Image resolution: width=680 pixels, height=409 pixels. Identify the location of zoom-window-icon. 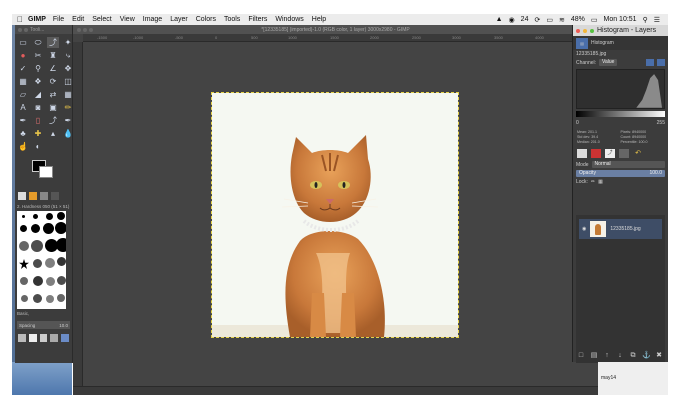
(91, 29).